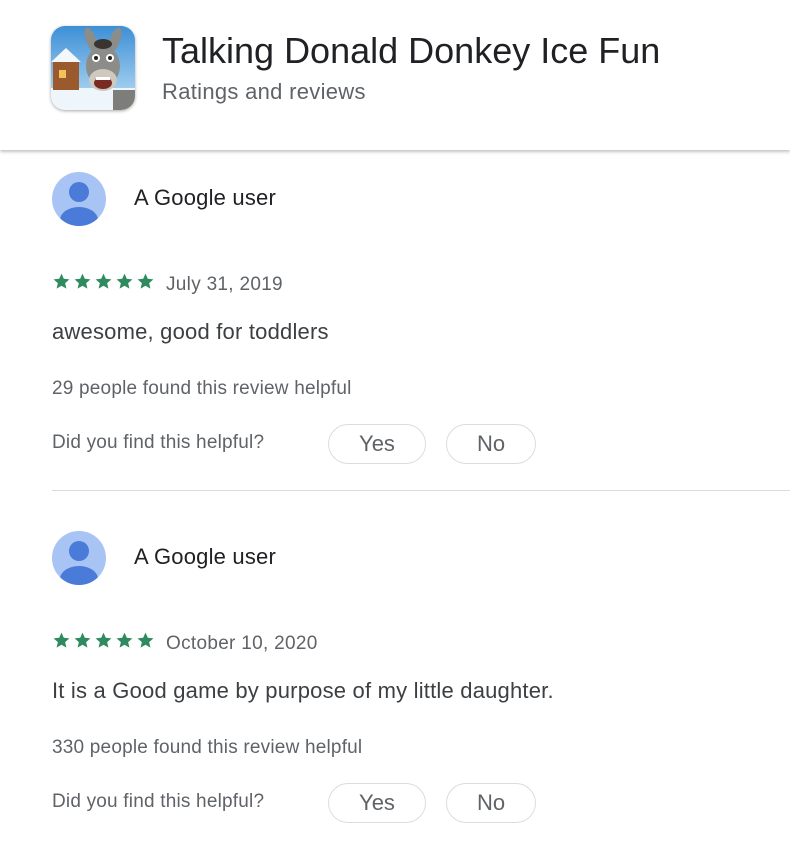  What do you see at coordinates (190, 331) in the screenshot?
I see `review-text: awesome, good for toddlers` at bounding box center [190, 331].